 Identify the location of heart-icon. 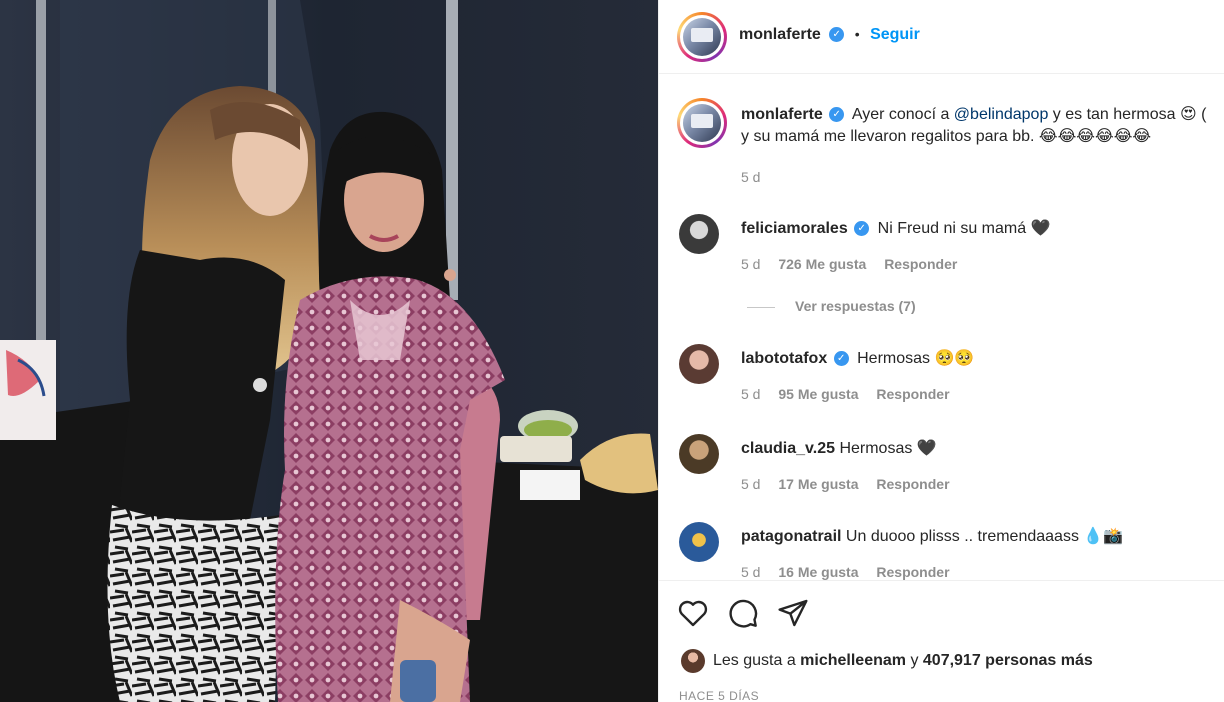
(693, 613).